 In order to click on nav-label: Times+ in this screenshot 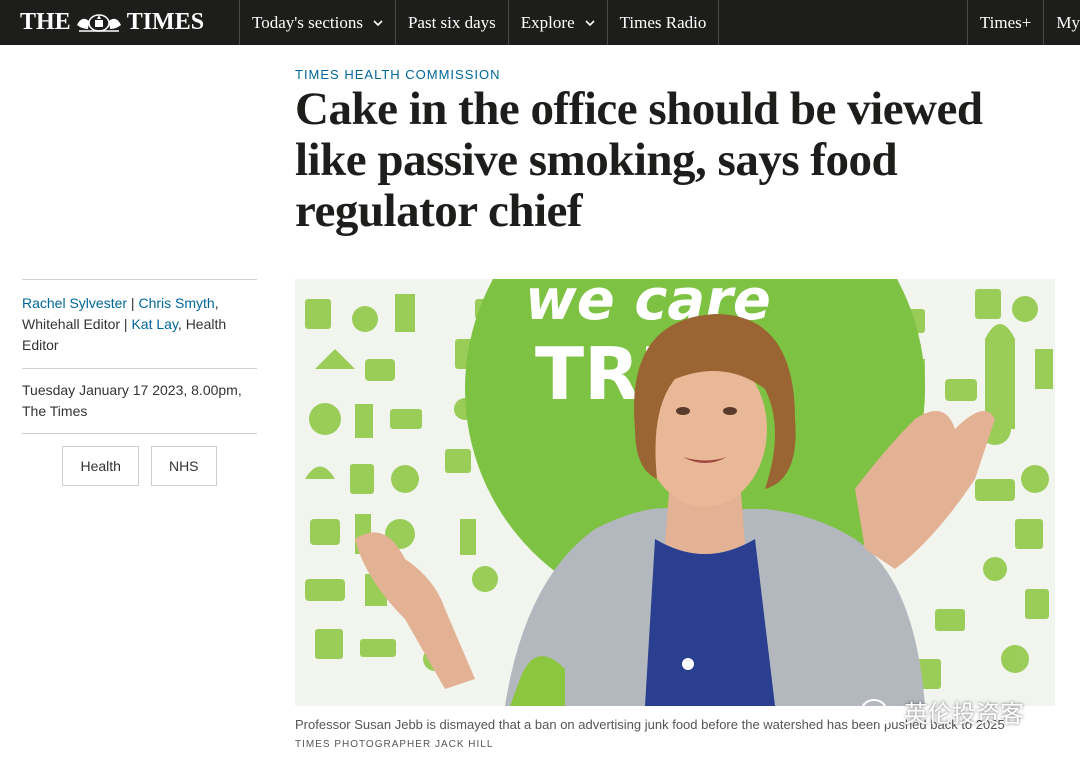, I will do `click(1005, 22)`.